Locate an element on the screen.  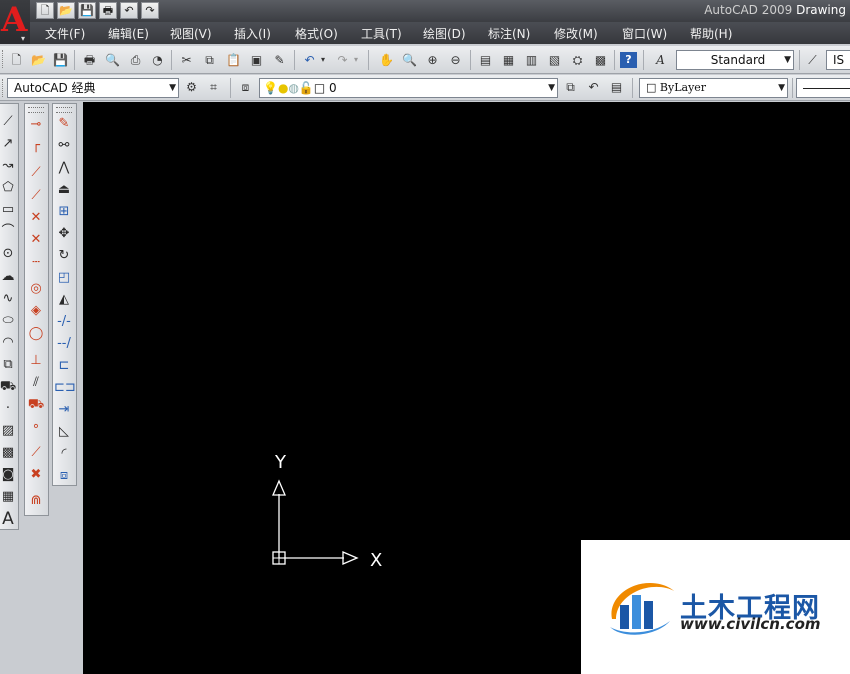
match-properties-icon: ▣ is located at coordinates (256, 60).